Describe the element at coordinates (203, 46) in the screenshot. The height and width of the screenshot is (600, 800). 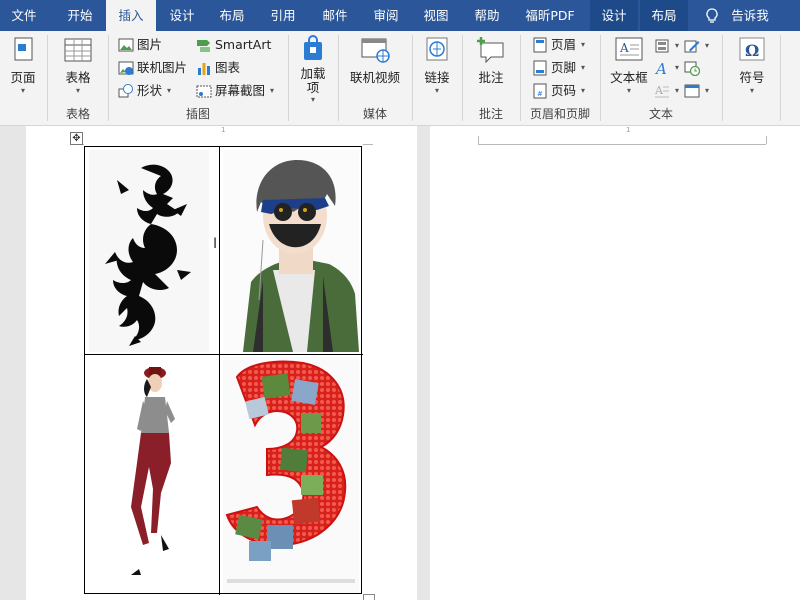
I see `smartart-icon` at that location.